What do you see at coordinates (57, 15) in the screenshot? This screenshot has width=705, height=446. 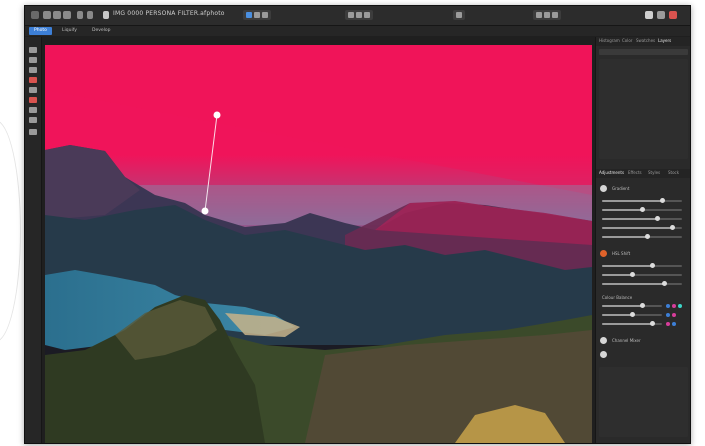 I see `liquify-persona-icon` at bounding box center [57, 15].